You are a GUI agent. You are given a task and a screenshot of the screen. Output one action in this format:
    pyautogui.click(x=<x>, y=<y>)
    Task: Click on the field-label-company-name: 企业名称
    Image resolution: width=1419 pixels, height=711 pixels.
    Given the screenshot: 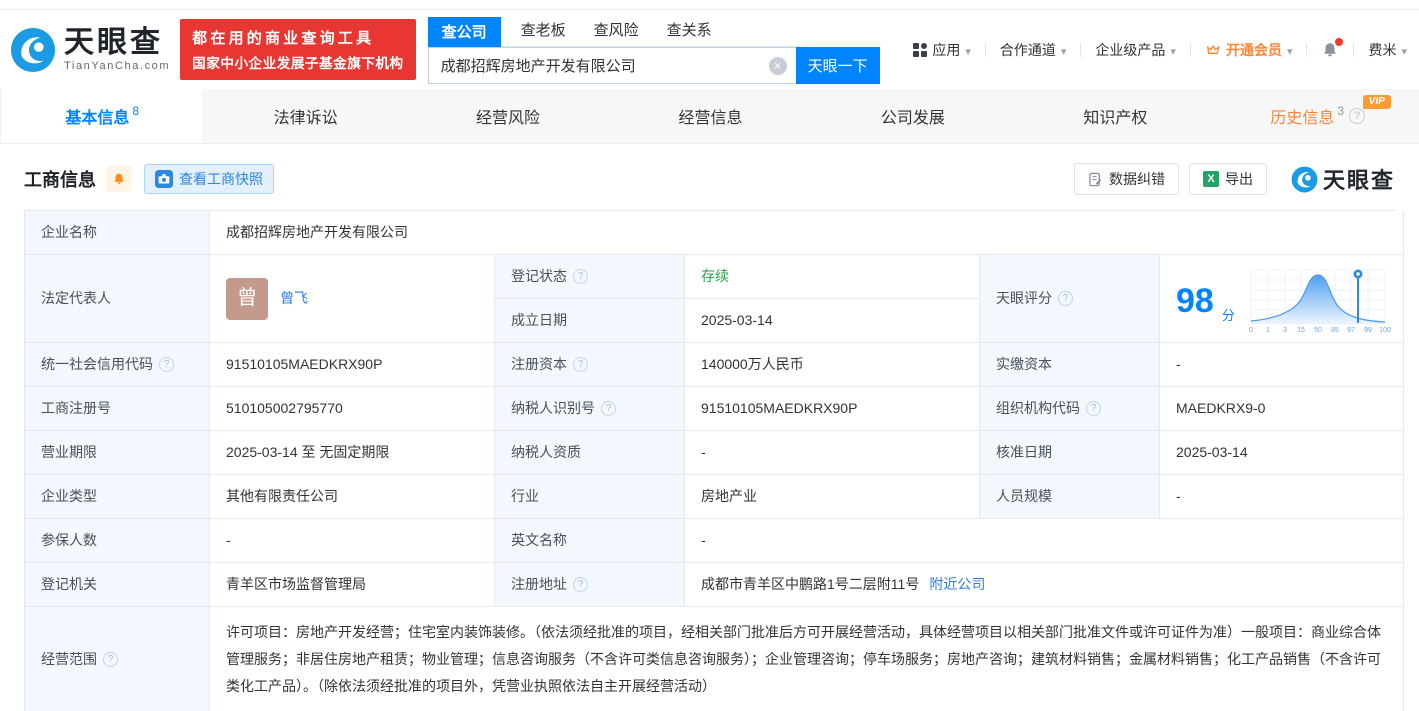 What is the action you would take?
    pyautogui.click(x=117, y=233)
    